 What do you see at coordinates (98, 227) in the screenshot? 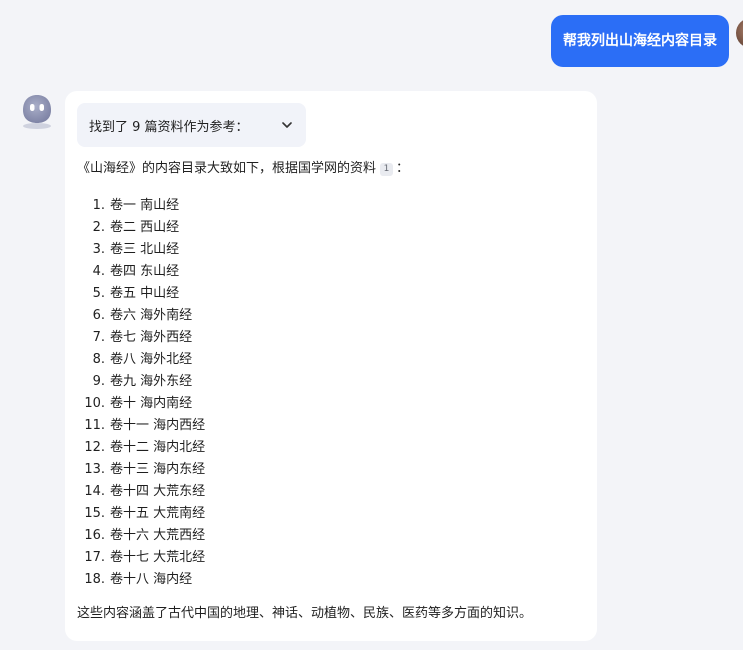
I see `item-number: 2.` at bounding box center [98, 227].